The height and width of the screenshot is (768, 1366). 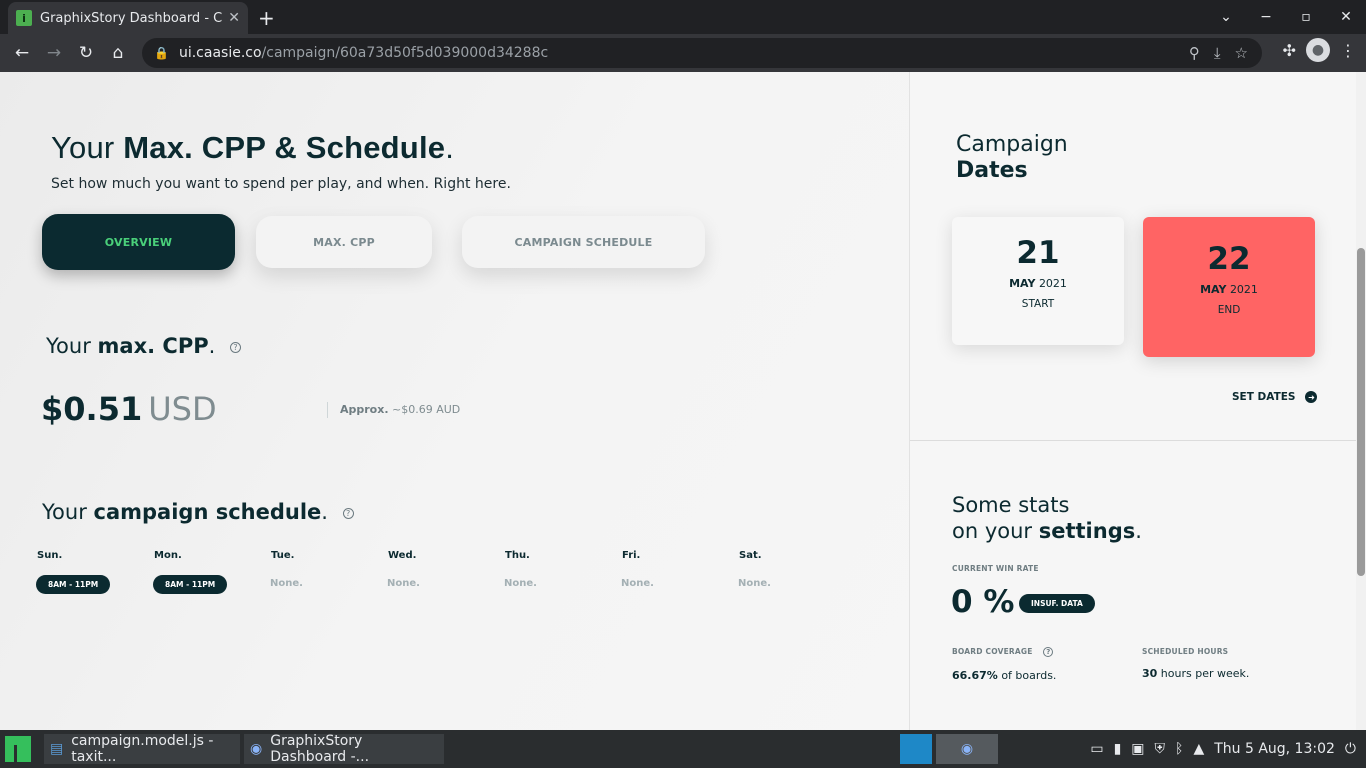 What do you see at coordinates (1038, 253) in the screenshot?
I see `start-day: 21` at bounding box center [1038, 253].